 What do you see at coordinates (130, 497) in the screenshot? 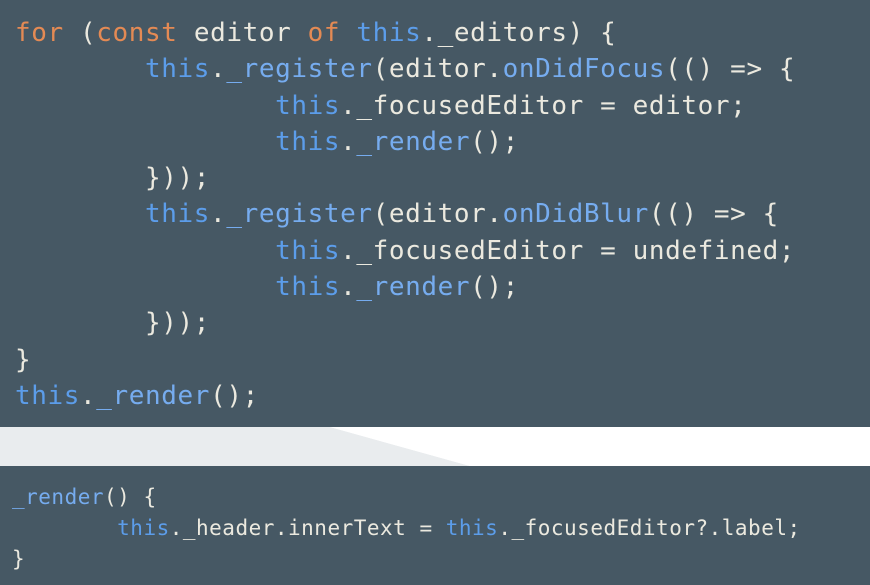
I see `code-token: () {` at bounding box center [130, 497].